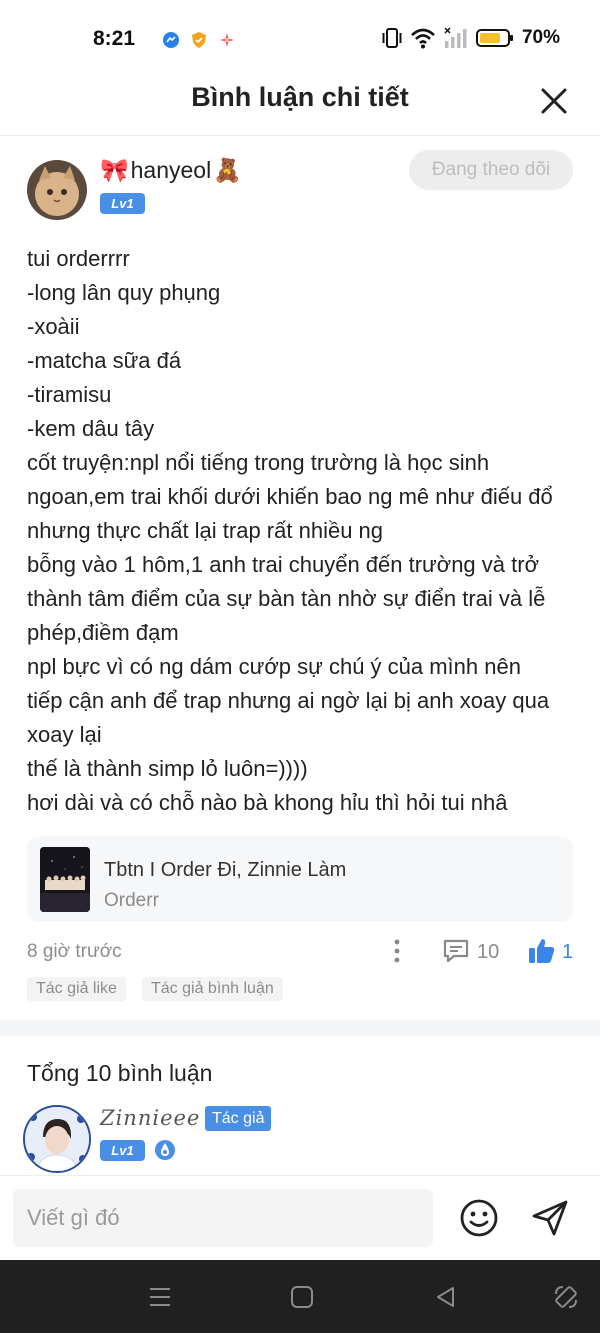 The height and width of the screenshot is (1333, 600). What do you see at coordinates (69, 394) in the screenshot?
I see `post-line: -tiramisu` at bounding box center [69, 394].